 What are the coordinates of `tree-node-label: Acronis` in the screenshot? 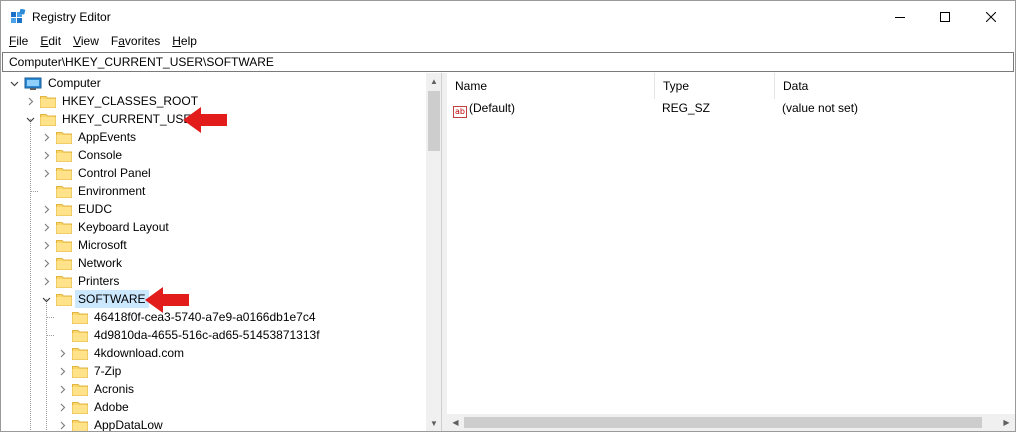 It's located at (114, 389).